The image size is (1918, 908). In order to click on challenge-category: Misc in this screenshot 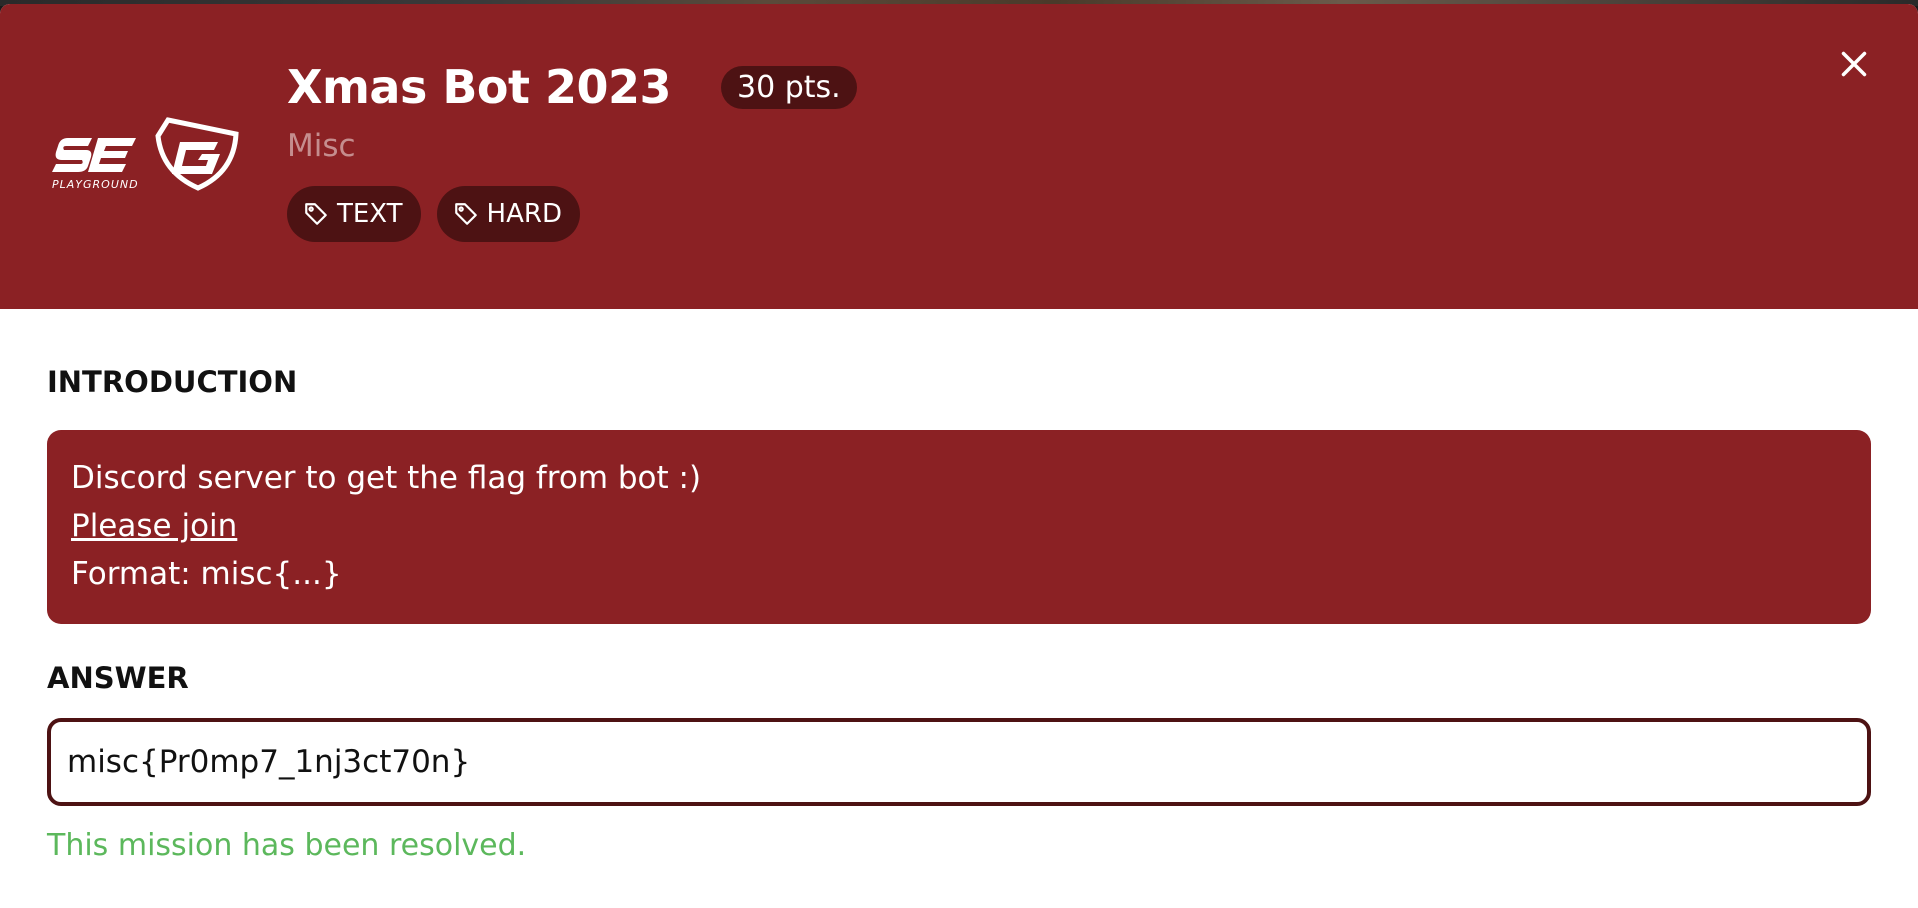, I will do `click(321, 146)`.